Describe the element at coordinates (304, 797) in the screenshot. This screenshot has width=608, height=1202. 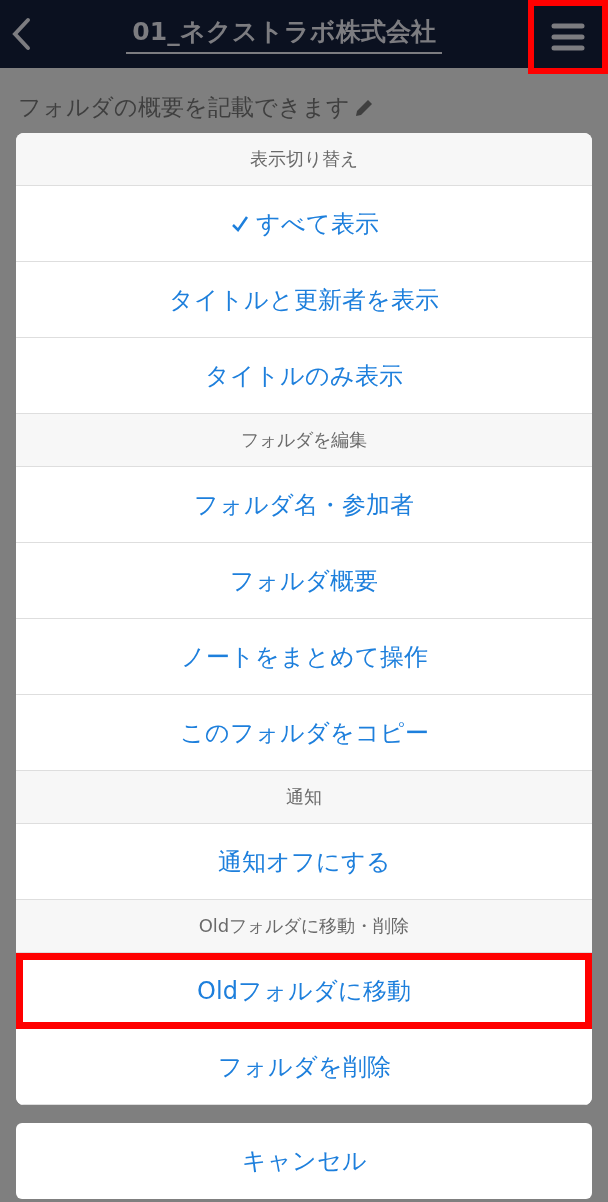
I see `section-heading: 通知` at that location.